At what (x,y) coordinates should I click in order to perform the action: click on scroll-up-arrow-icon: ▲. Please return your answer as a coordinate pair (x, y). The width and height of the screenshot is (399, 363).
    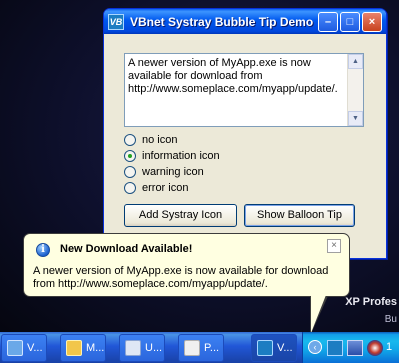
    Looking at the image, I should click on (355, 61).